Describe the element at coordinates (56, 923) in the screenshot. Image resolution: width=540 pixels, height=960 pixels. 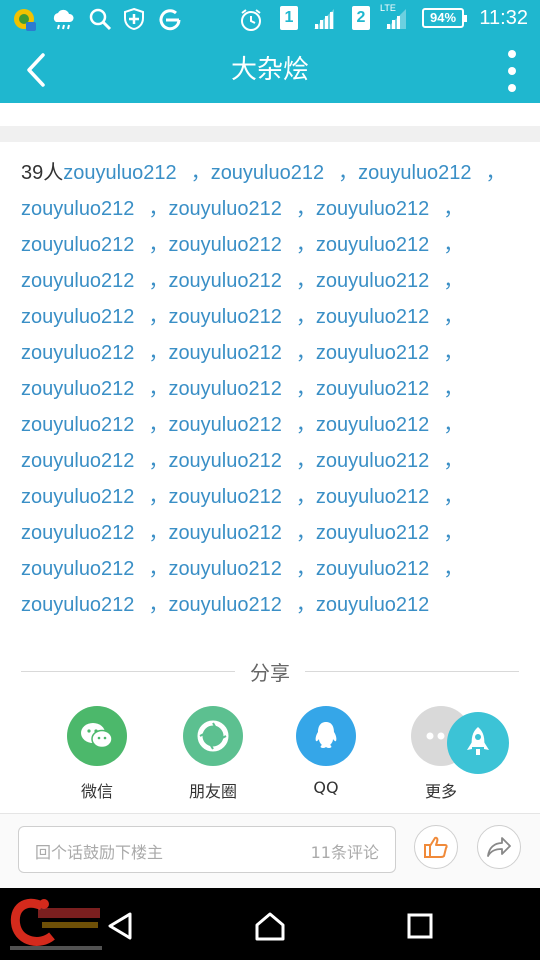
I see `watermark-logo` at that location.